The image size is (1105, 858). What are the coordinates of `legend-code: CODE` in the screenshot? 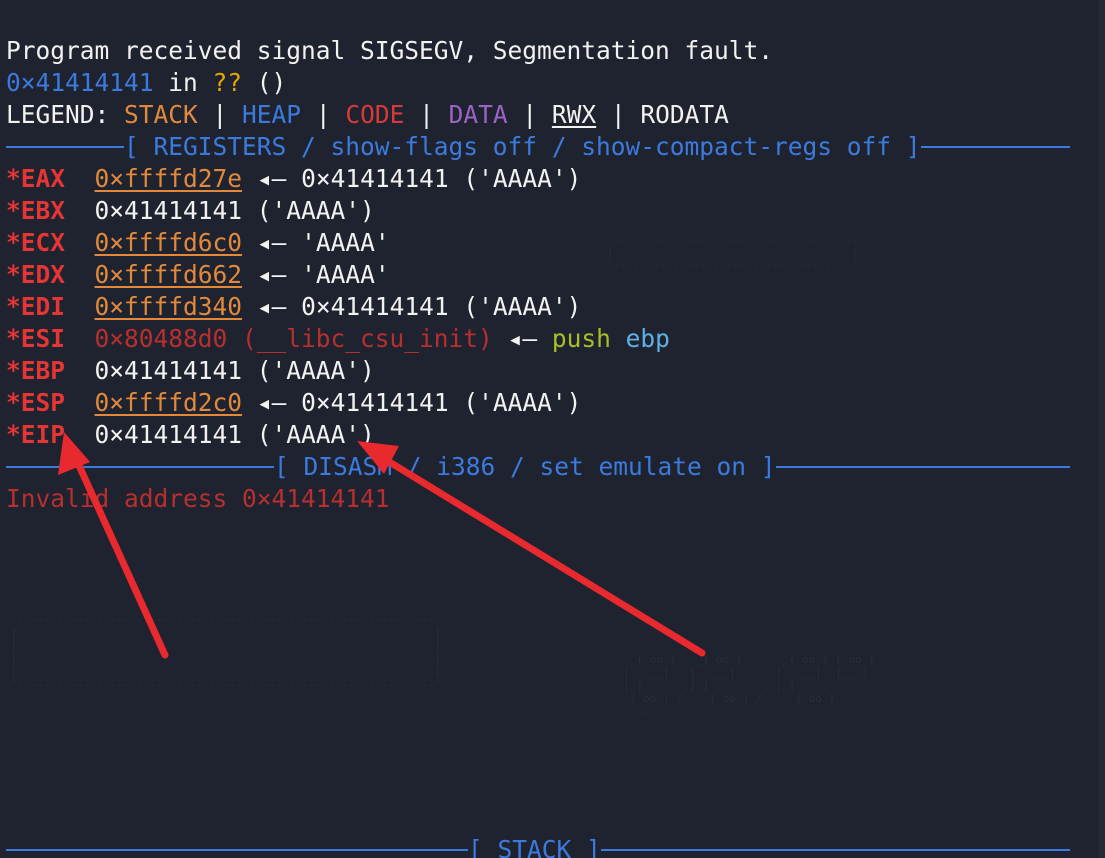 It's located at (375, 114).